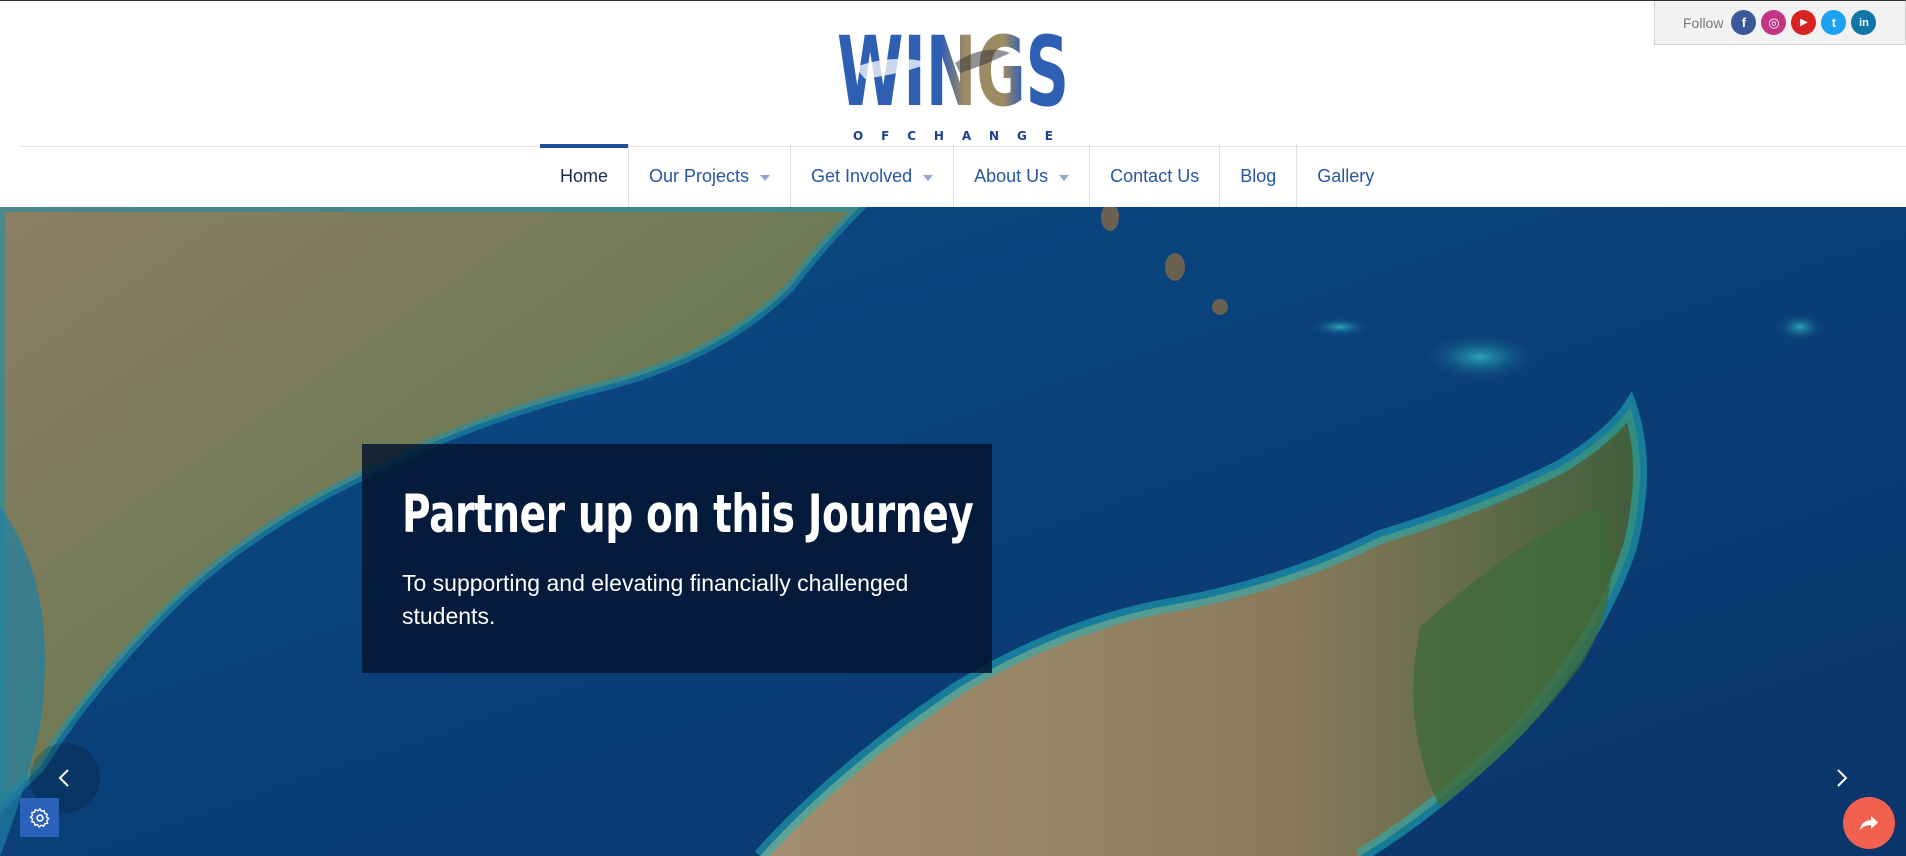 The image size is (1906, 856). I want to click on logo-letter: E, so click(1048, 136).